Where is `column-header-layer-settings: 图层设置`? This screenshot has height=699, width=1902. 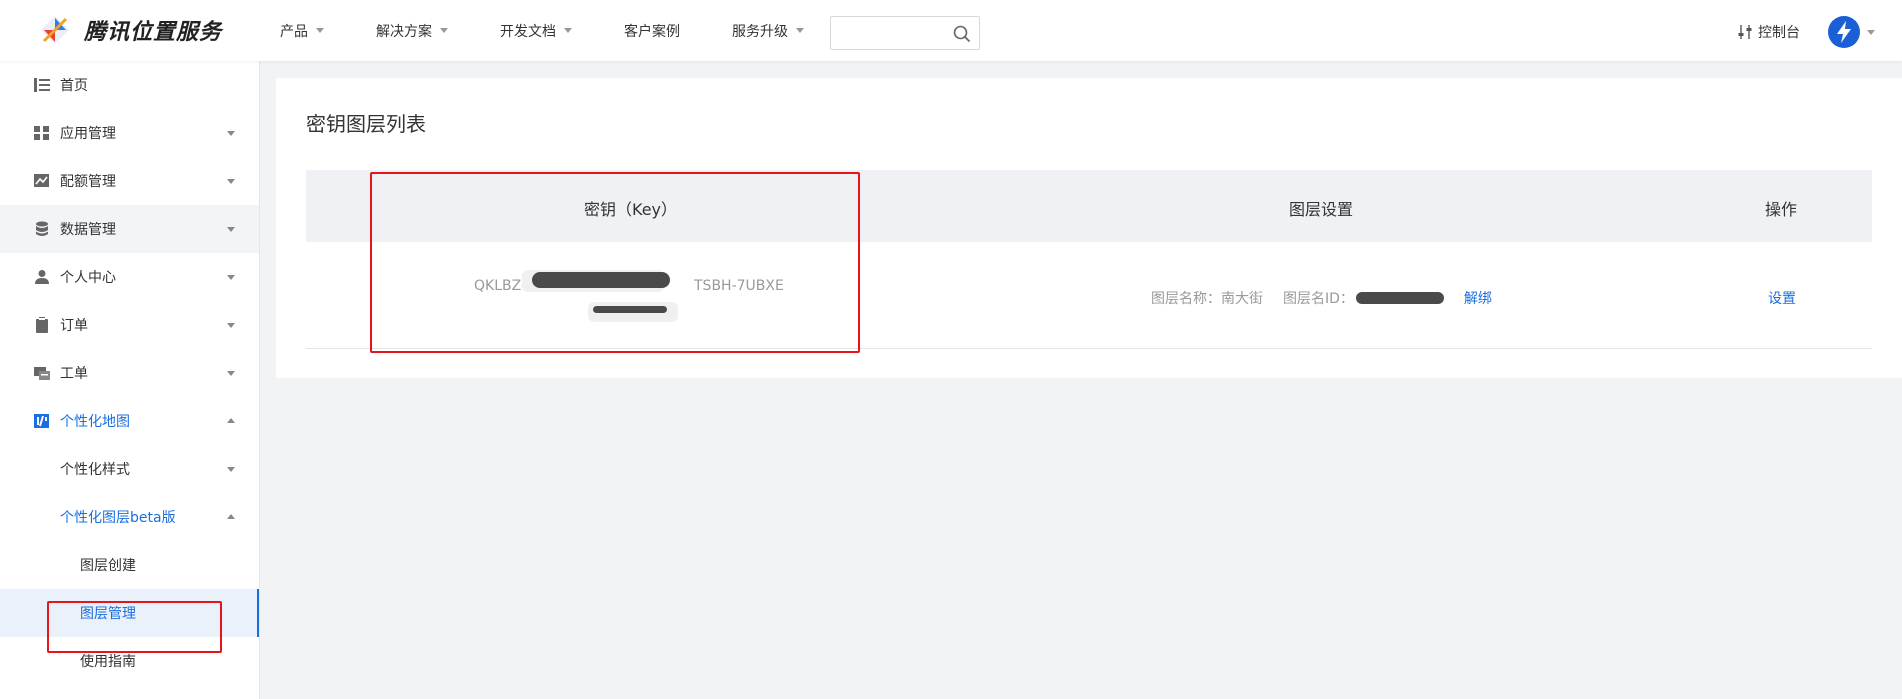
column-header-layer-settings: 图层设置 is located at coordinates (1321, 209).